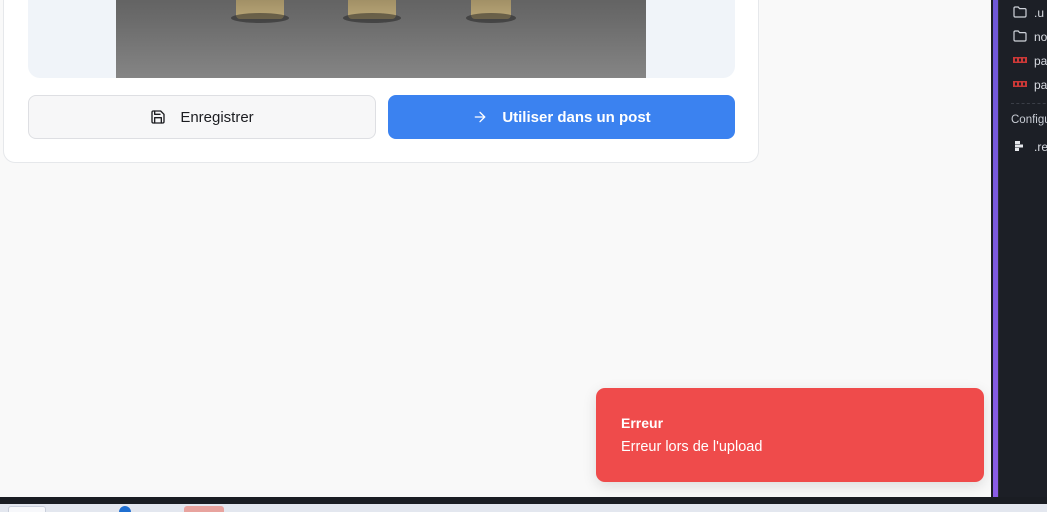 The height and width of the screenshot is (512, 1047). I want to click on explorer-item-label: .u, so click(1039, 13).